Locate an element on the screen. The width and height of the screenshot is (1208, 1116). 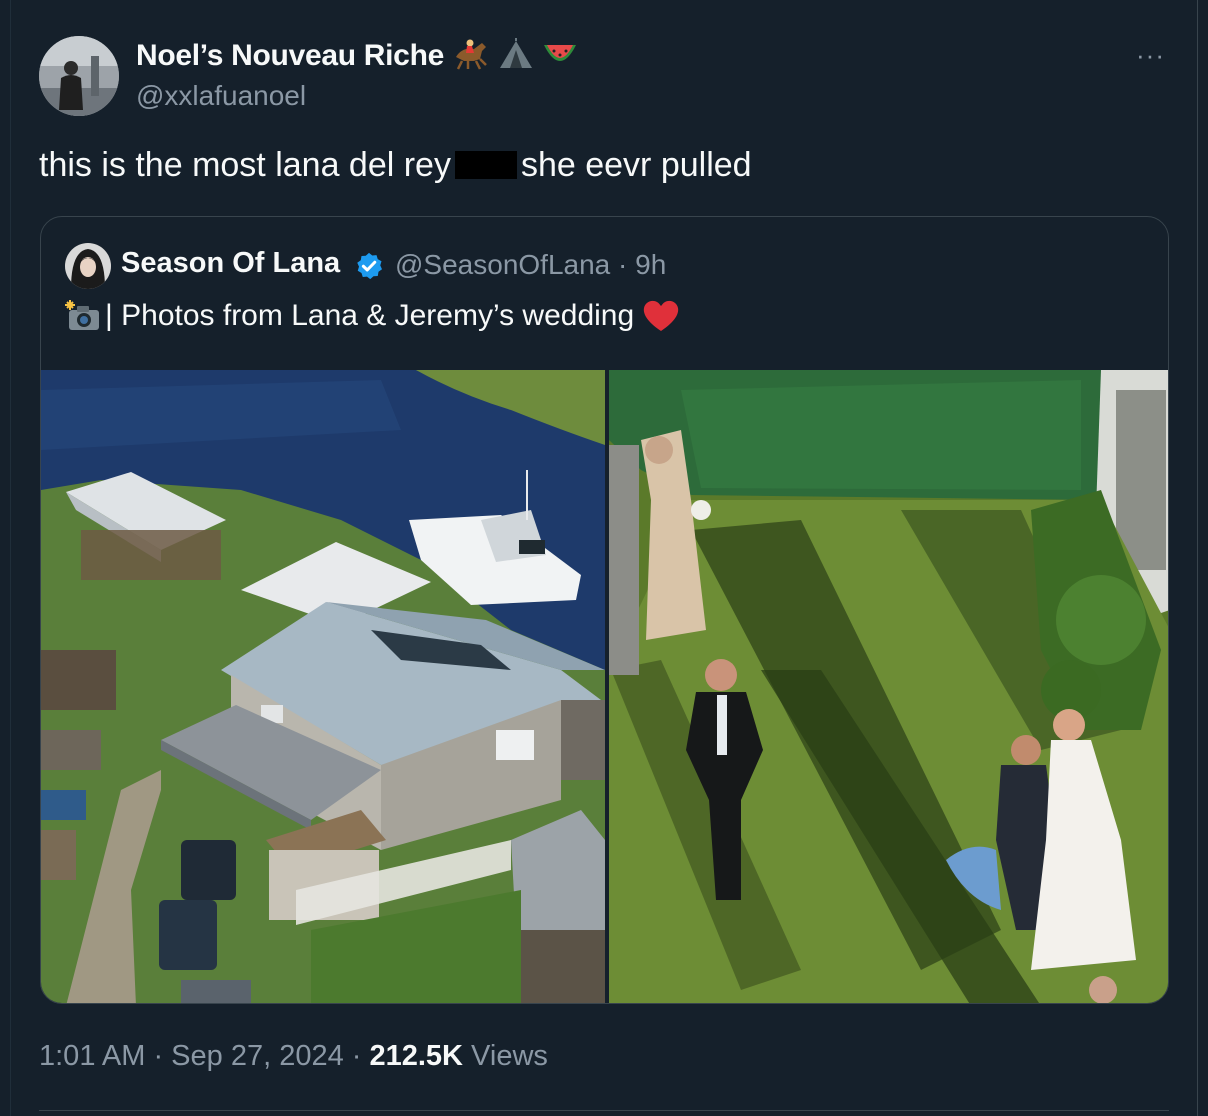
views-count: 212.5K is located at coordinates (416, 1056).